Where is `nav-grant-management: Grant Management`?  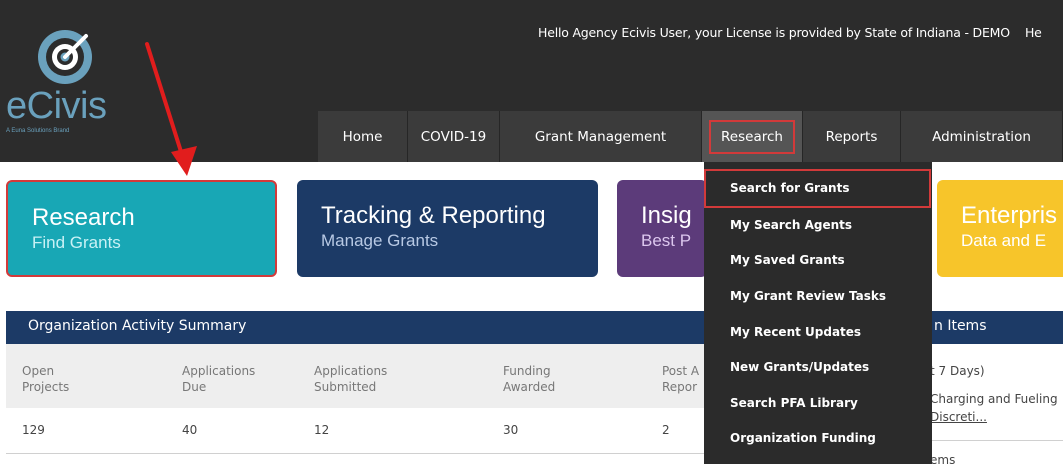
nav-grant-management: Grant Management is located at coordinates (601, 136).